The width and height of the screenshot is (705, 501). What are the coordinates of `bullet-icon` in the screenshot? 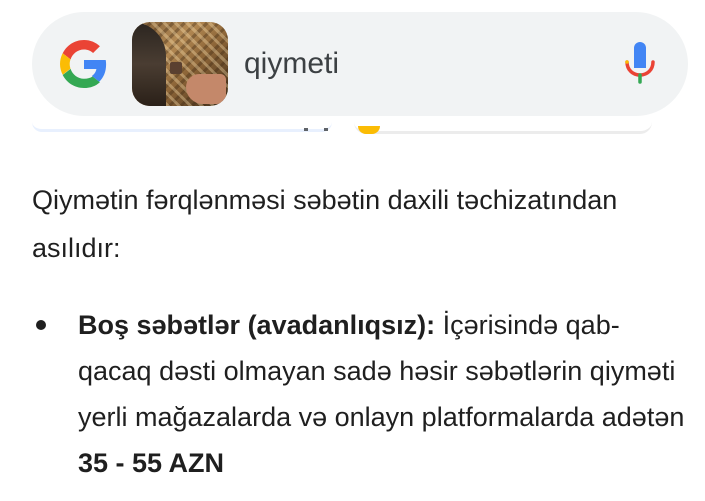 It's located at (41, 325).